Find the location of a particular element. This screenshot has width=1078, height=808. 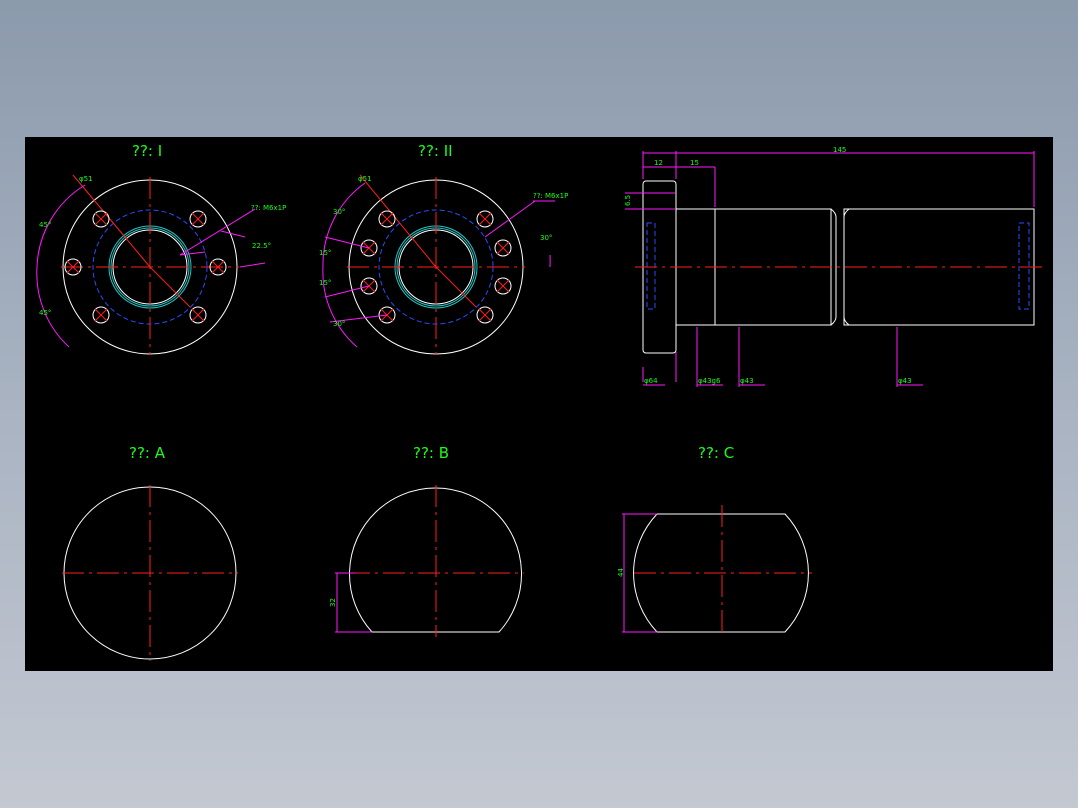

dim-d-flange: φ64 is located at coordinates (651, 381).